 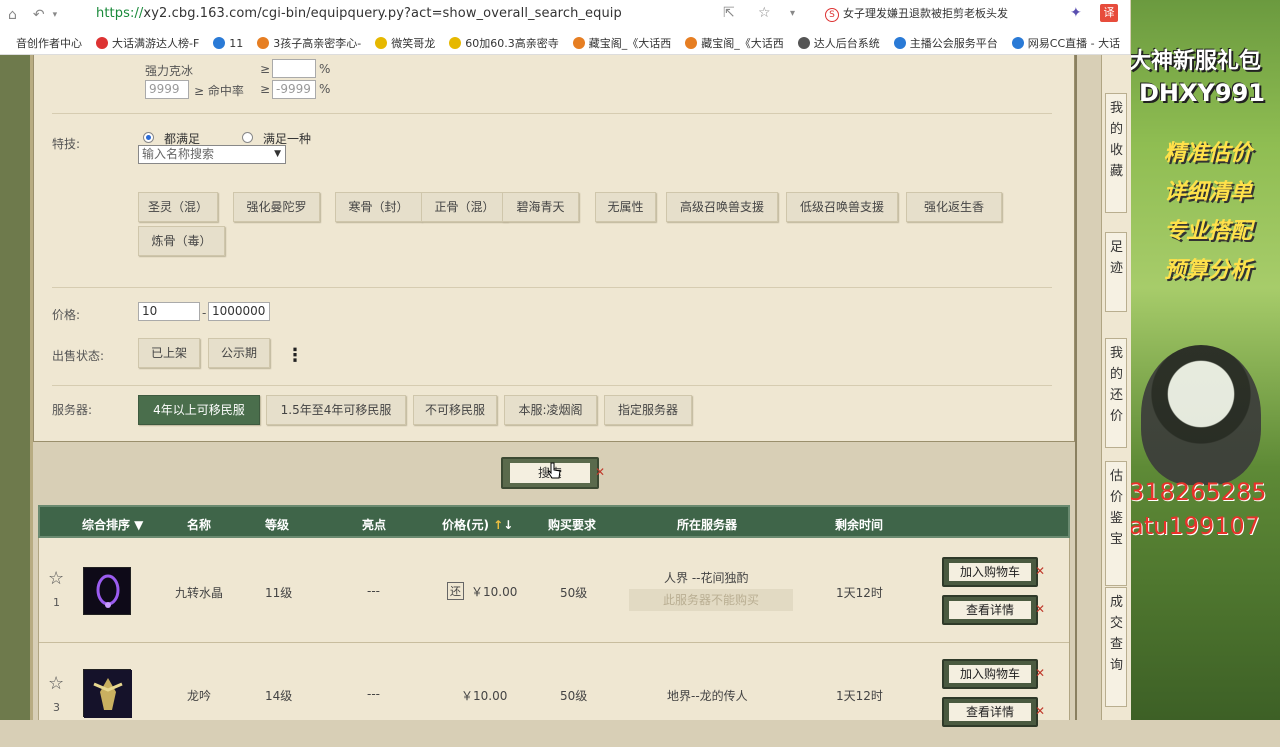 What do you see at coordinates (625, 207) in the screenshot?
I see `skill-tag: 无属性` at bounding box center [625, 207].